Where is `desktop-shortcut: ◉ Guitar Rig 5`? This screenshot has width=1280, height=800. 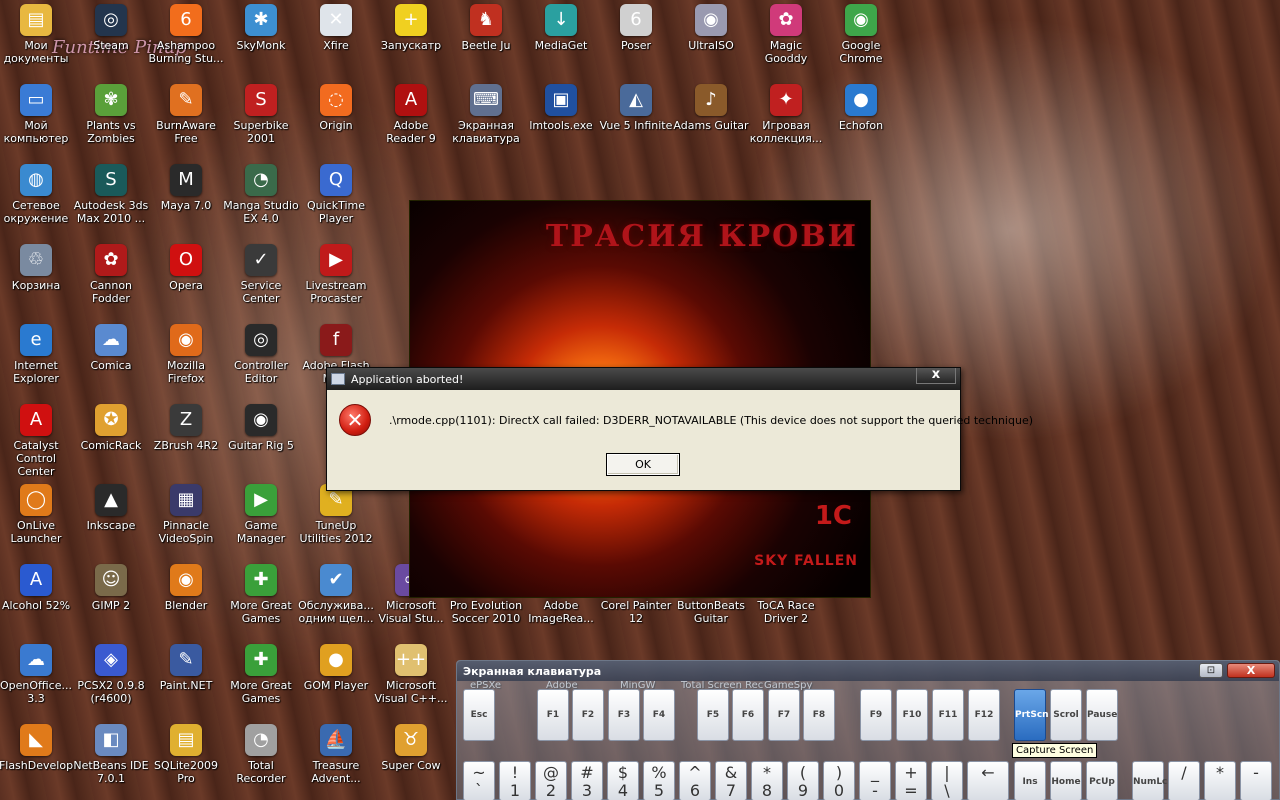 desktop-shortcut: ◉ Guitar Rig 5 is located at coordinates (261, 427).